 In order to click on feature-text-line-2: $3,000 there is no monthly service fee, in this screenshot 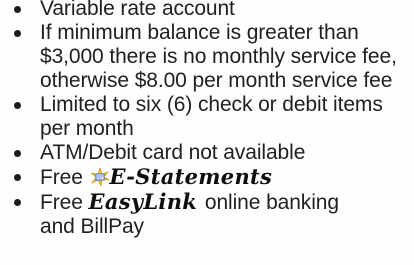, I will do `click(218, 56)`.